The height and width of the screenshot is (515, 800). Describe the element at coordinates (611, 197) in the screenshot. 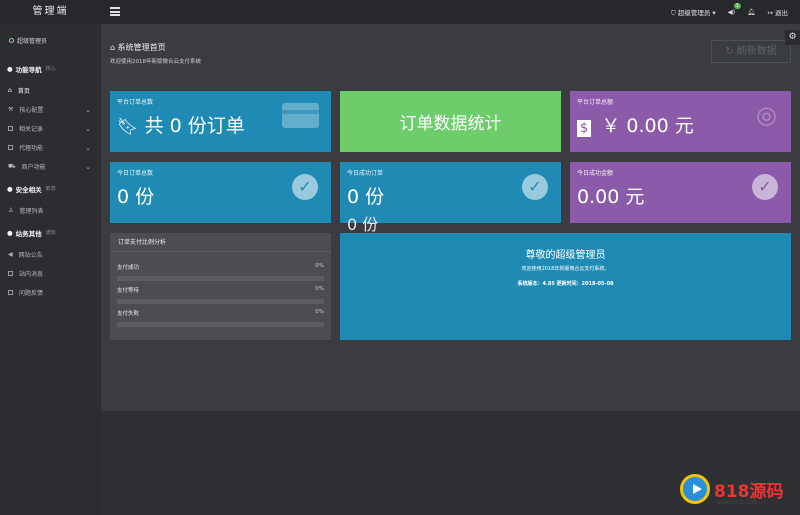

I see `tile-value: 0.00 元` at that location.